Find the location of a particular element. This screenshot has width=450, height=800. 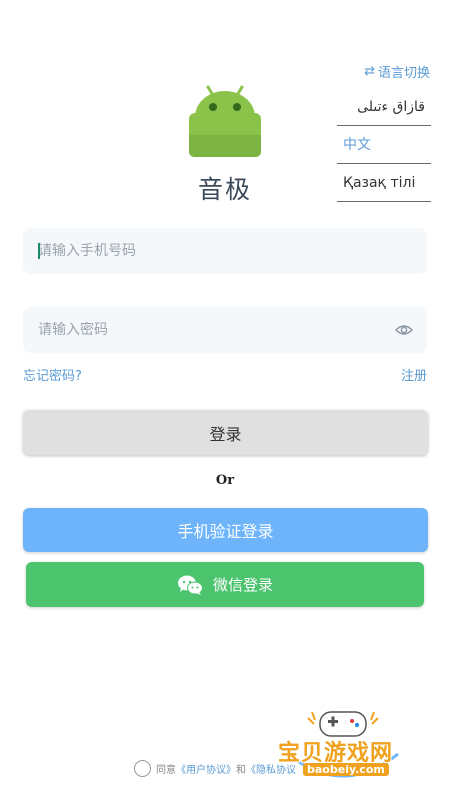

language-switch: ⇄ 语言切换 is located at coordinates (397, 71).